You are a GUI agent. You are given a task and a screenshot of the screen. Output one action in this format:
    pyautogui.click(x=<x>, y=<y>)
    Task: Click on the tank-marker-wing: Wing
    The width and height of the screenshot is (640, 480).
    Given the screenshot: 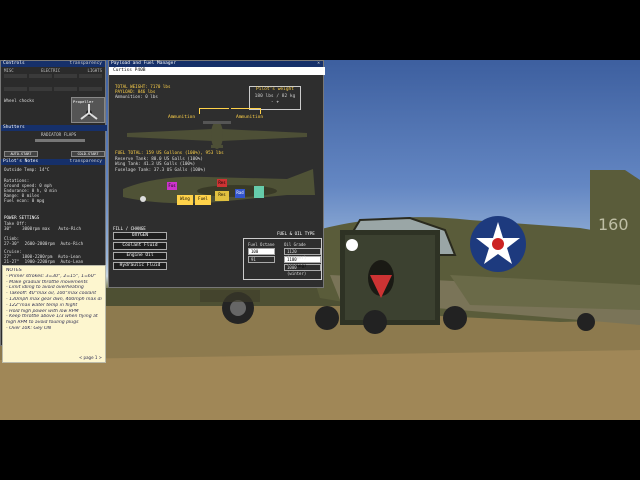 What is the action you would take?
    pyautogui.click(x=185, y=200)
    